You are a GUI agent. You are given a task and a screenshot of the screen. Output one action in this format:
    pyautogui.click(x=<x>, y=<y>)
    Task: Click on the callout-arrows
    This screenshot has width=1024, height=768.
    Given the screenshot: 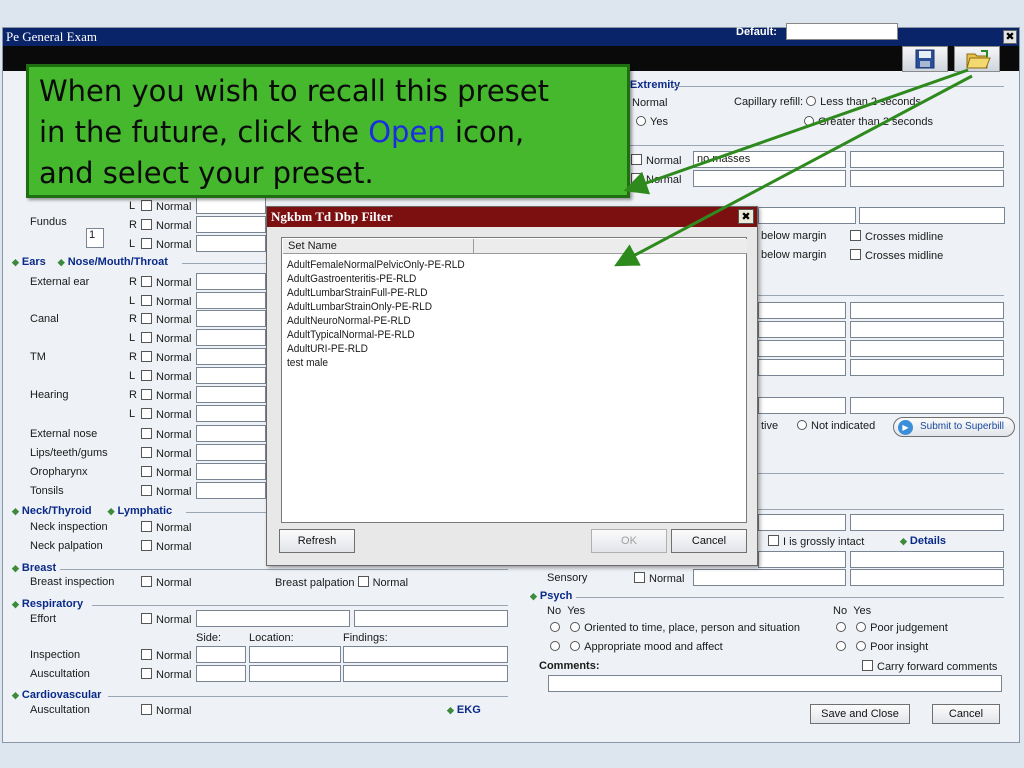 What is the action you would take?
    pyautogui.click(x=793, y=167)
    